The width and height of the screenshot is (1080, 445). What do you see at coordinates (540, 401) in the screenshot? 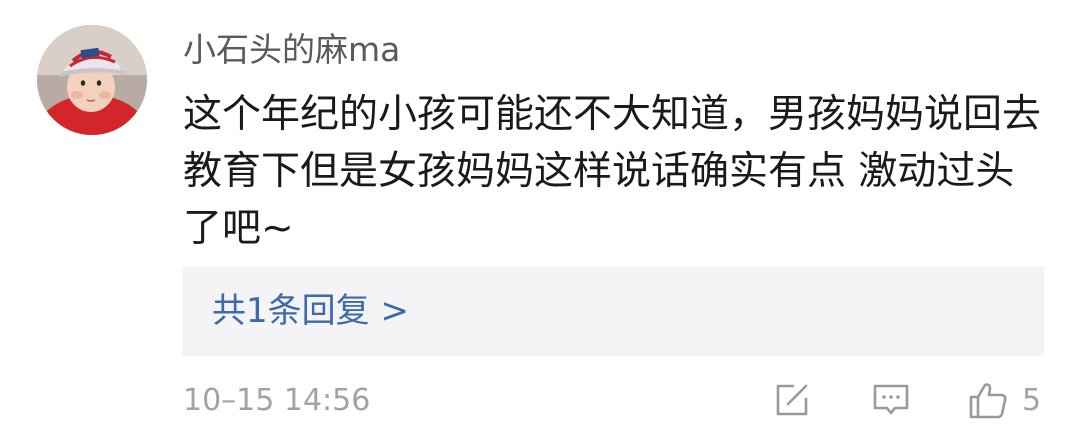
I see `comment-footer: 10–15 14:56 5` at bounding box center [540, 401].